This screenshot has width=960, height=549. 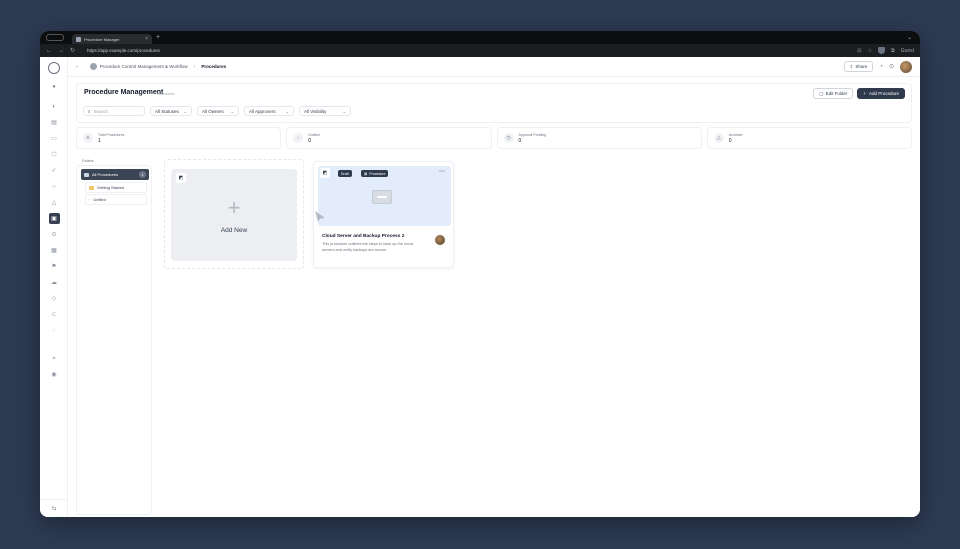 I want to click on folder-label: Unfiled, so click(x=99, y=199).